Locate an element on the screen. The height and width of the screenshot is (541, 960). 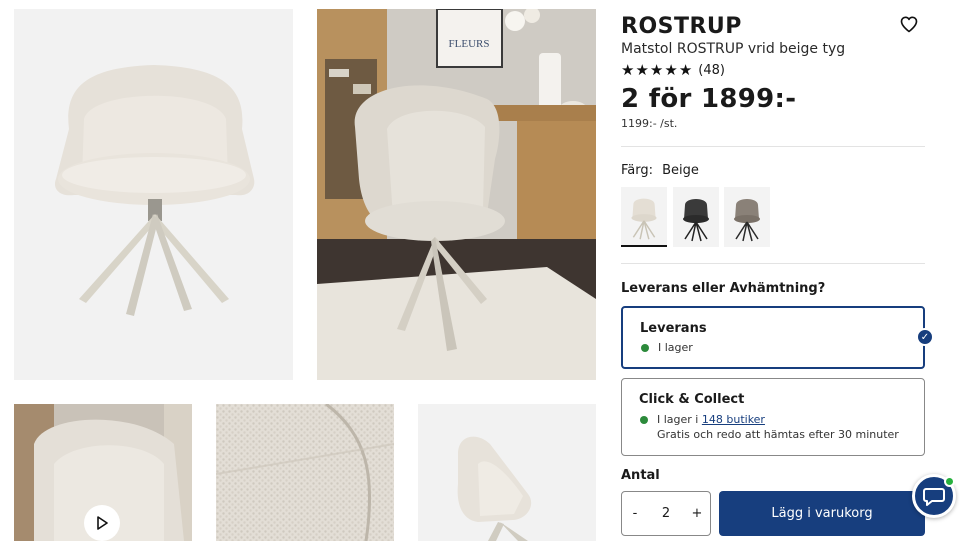
color-selection-label: Färg: Beige is located at coordinates (660, 170).